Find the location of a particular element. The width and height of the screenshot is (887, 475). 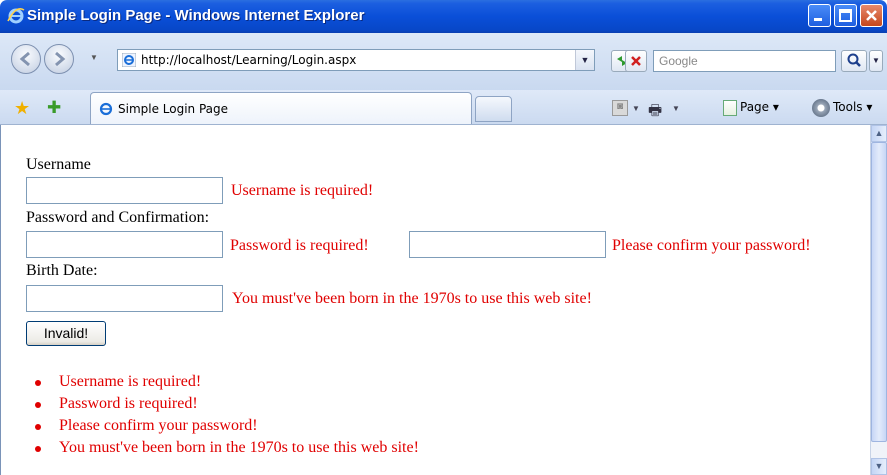

back-arrow-icon is located at coordinates (24, 59).